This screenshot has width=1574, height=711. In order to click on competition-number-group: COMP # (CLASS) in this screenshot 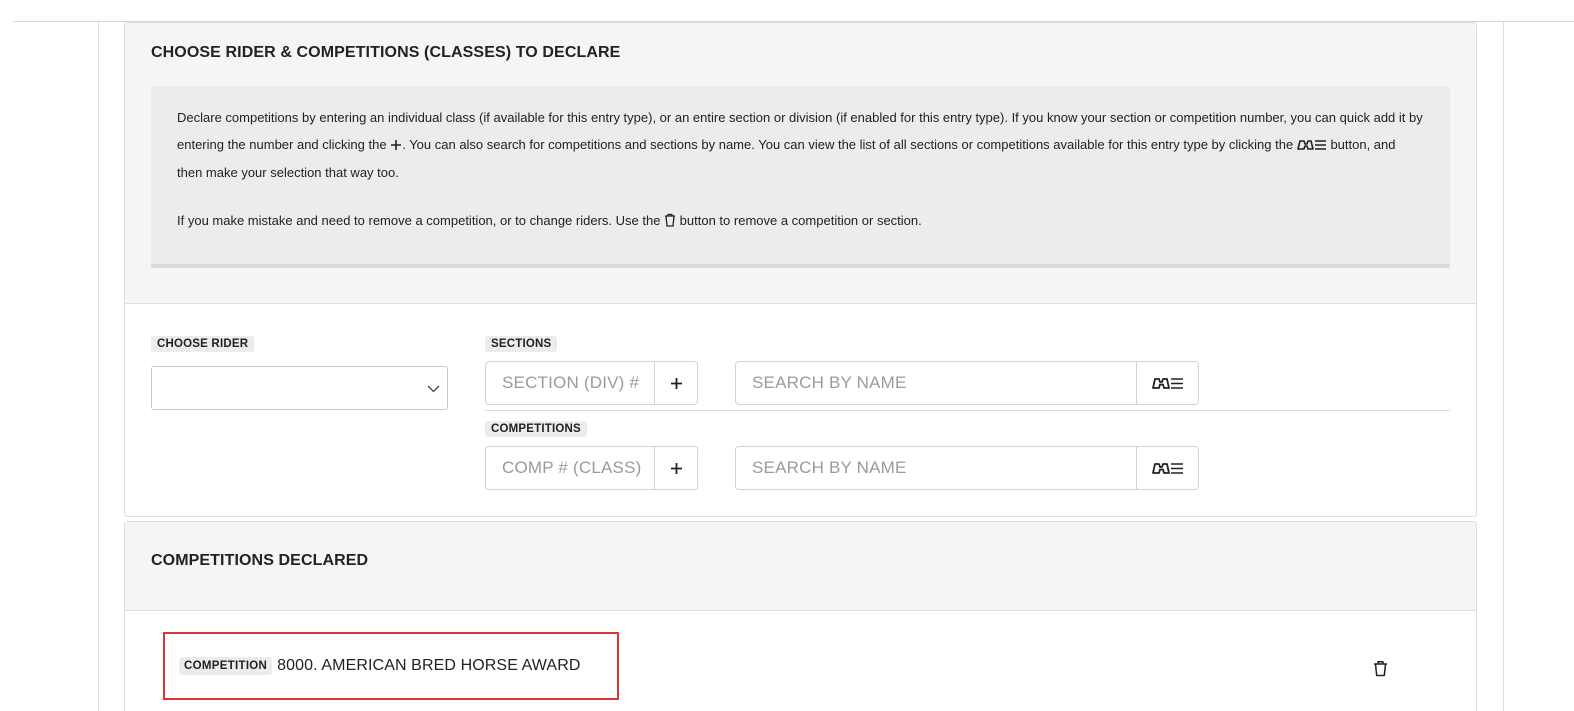, I will do `click(591, 468)`.